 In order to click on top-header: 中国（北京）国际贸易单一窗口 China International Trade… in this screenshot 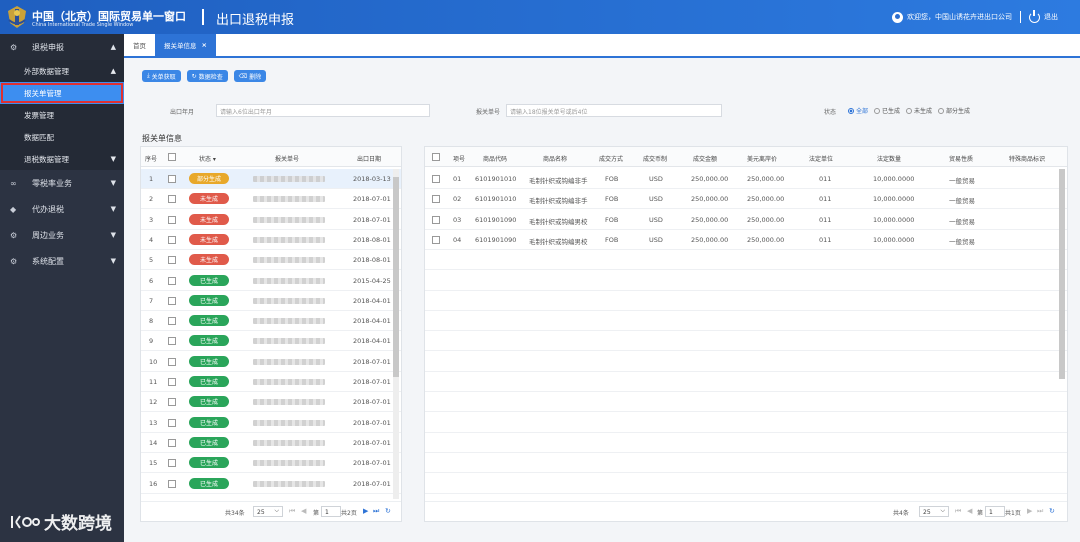, I will do `click(540, 17)`.